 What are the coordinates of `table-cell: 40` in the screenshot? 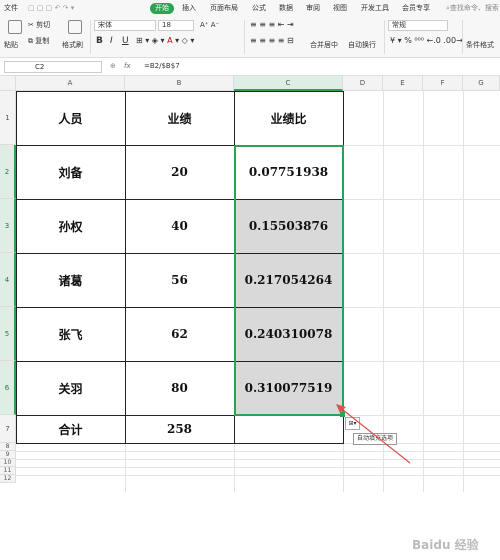 It's located at (179, 226).